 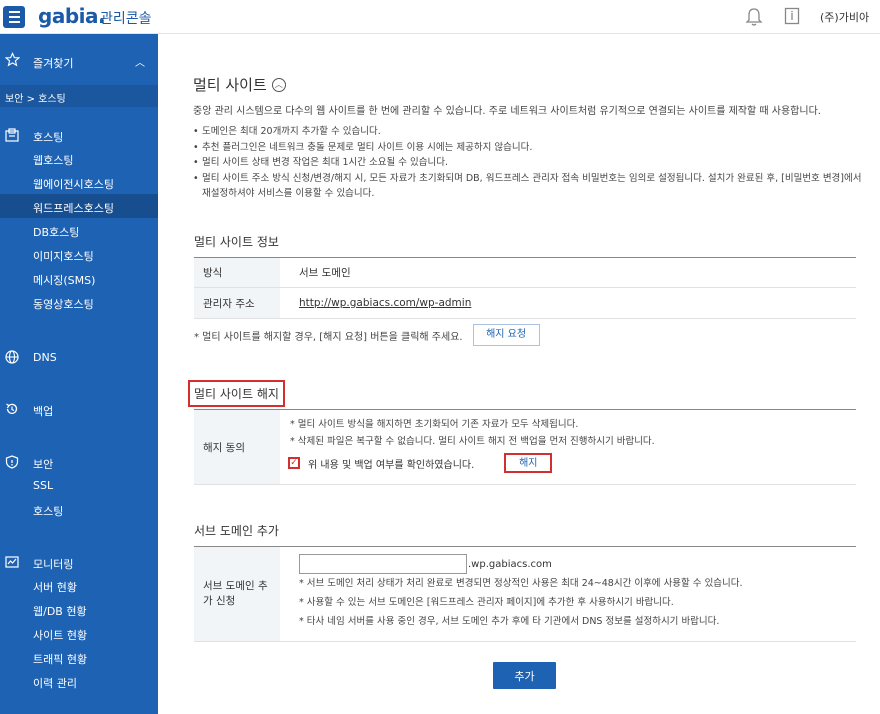 What do you see at coordinates (12, 135) in the screenshot?
I see `hosting-icon` at bounding box center [12, 135].